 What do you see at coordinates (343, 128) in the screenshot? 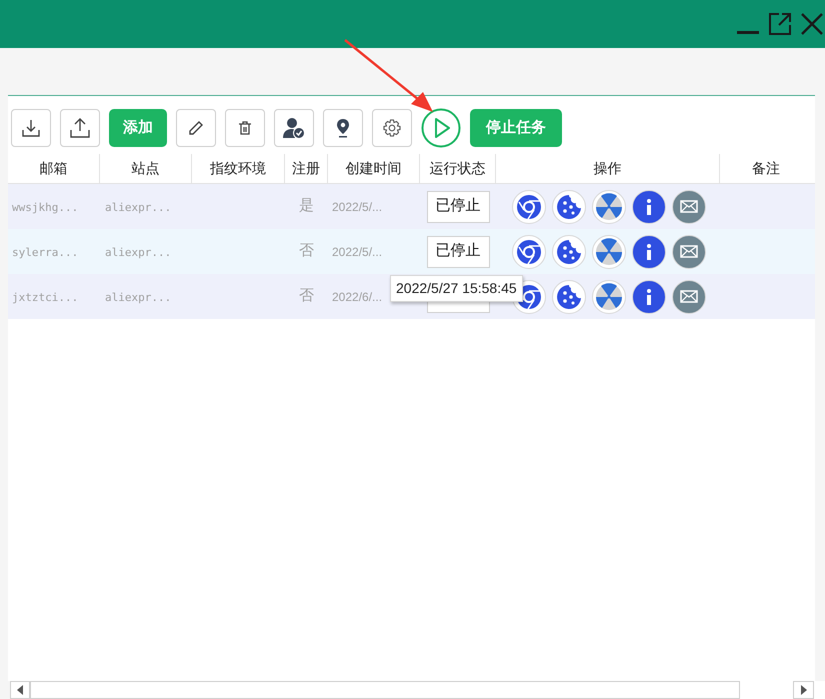
I see `location-pin-icon` at bounding box center [343, 128].